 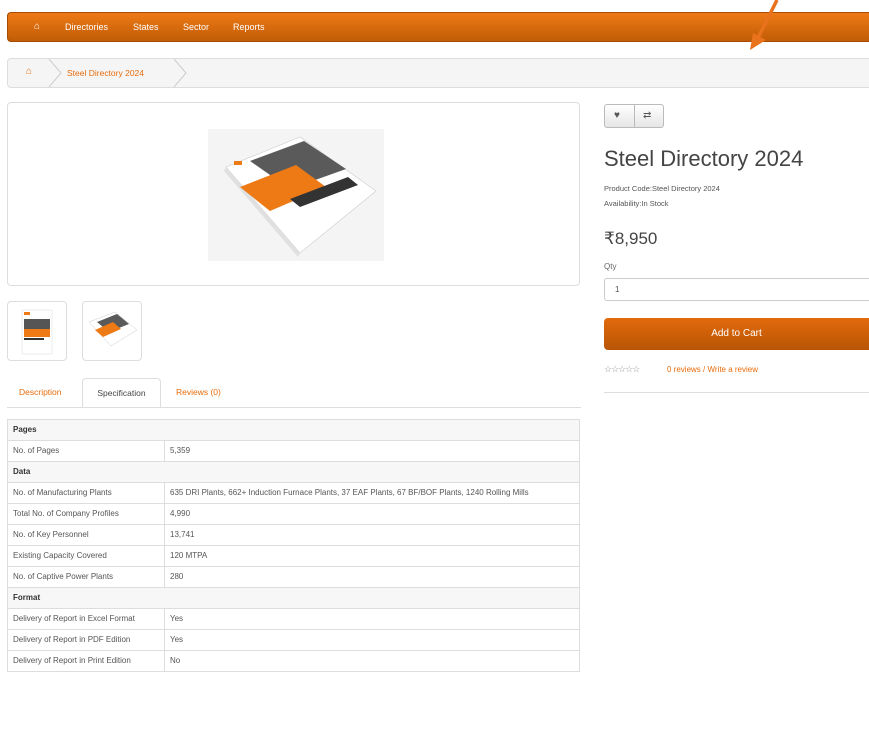 I want to click on write-review-link: Write a review, so click(x=732, y=369).